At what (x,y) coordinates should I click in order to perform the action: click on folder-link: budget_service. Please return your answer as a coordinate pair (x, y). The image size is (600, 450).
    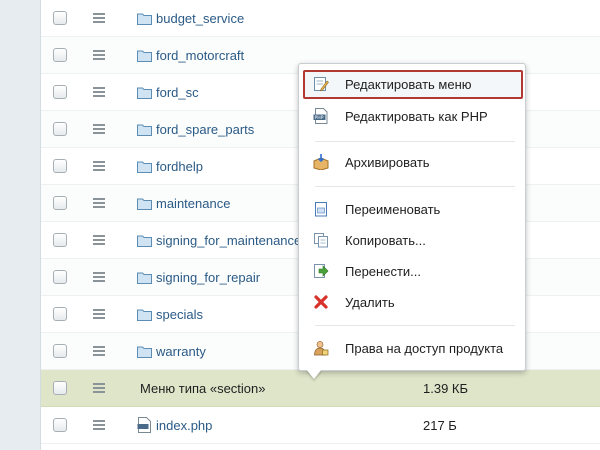
    Looking at the image, I should click on (200, 18).